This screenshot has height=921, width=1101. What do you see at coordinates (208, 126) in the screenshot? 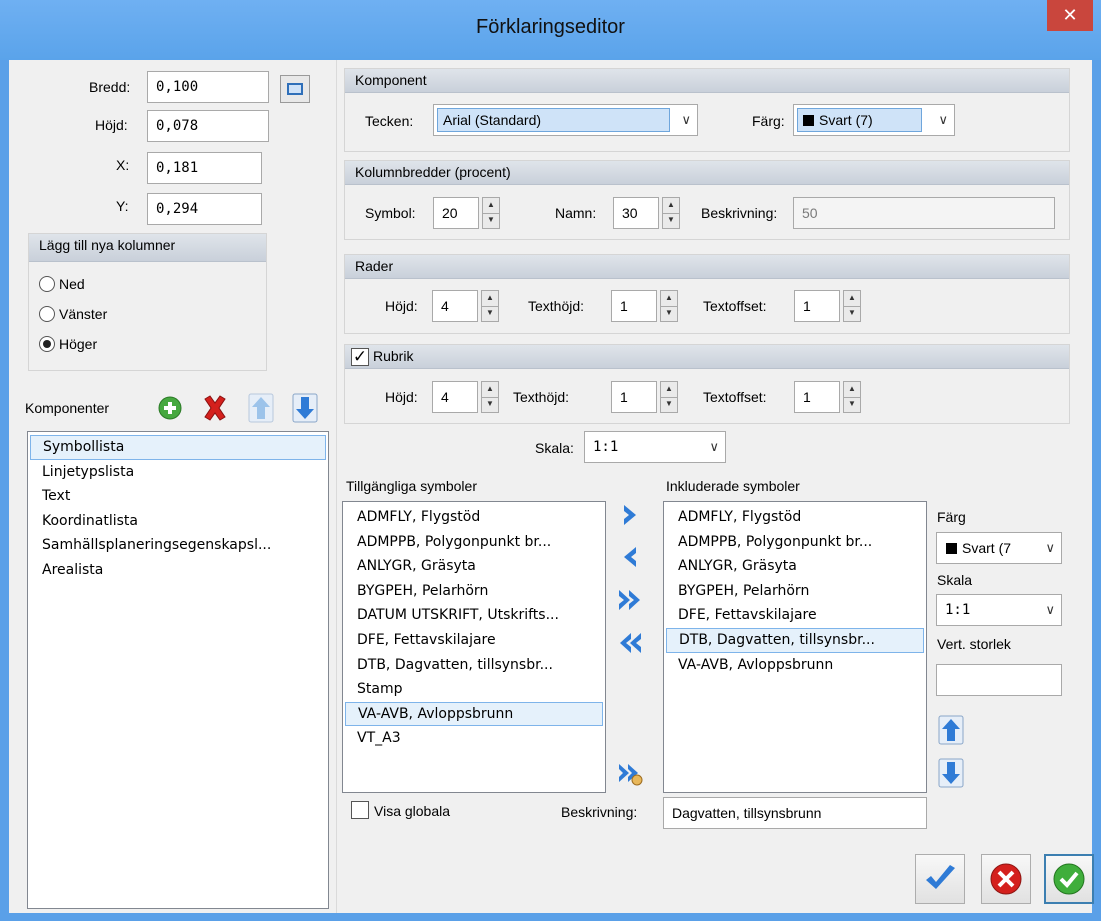
I see `height-field: 0,078` at bounding box center [208, 126].